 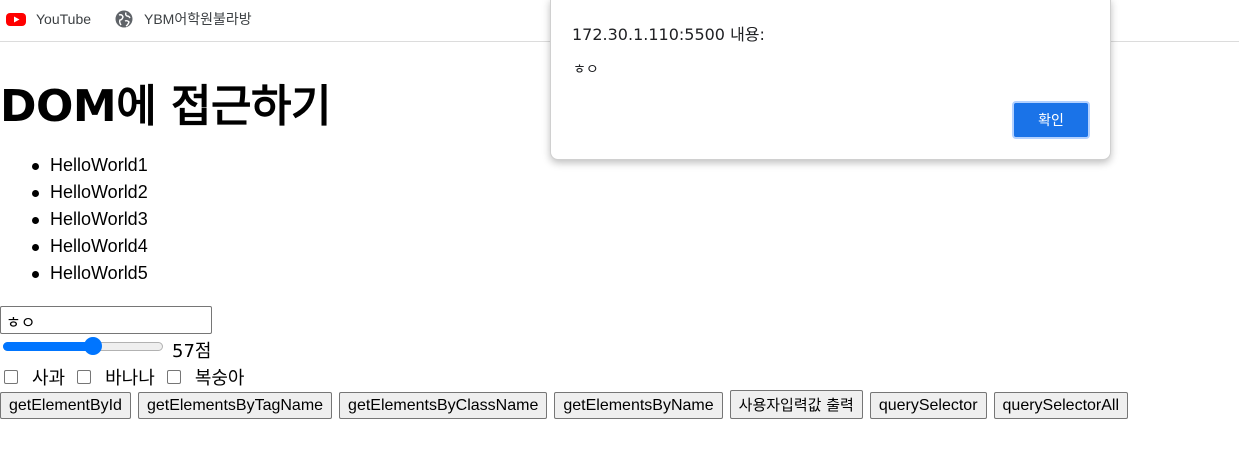 I want to click on score-slider, so click(x=83, y=347).